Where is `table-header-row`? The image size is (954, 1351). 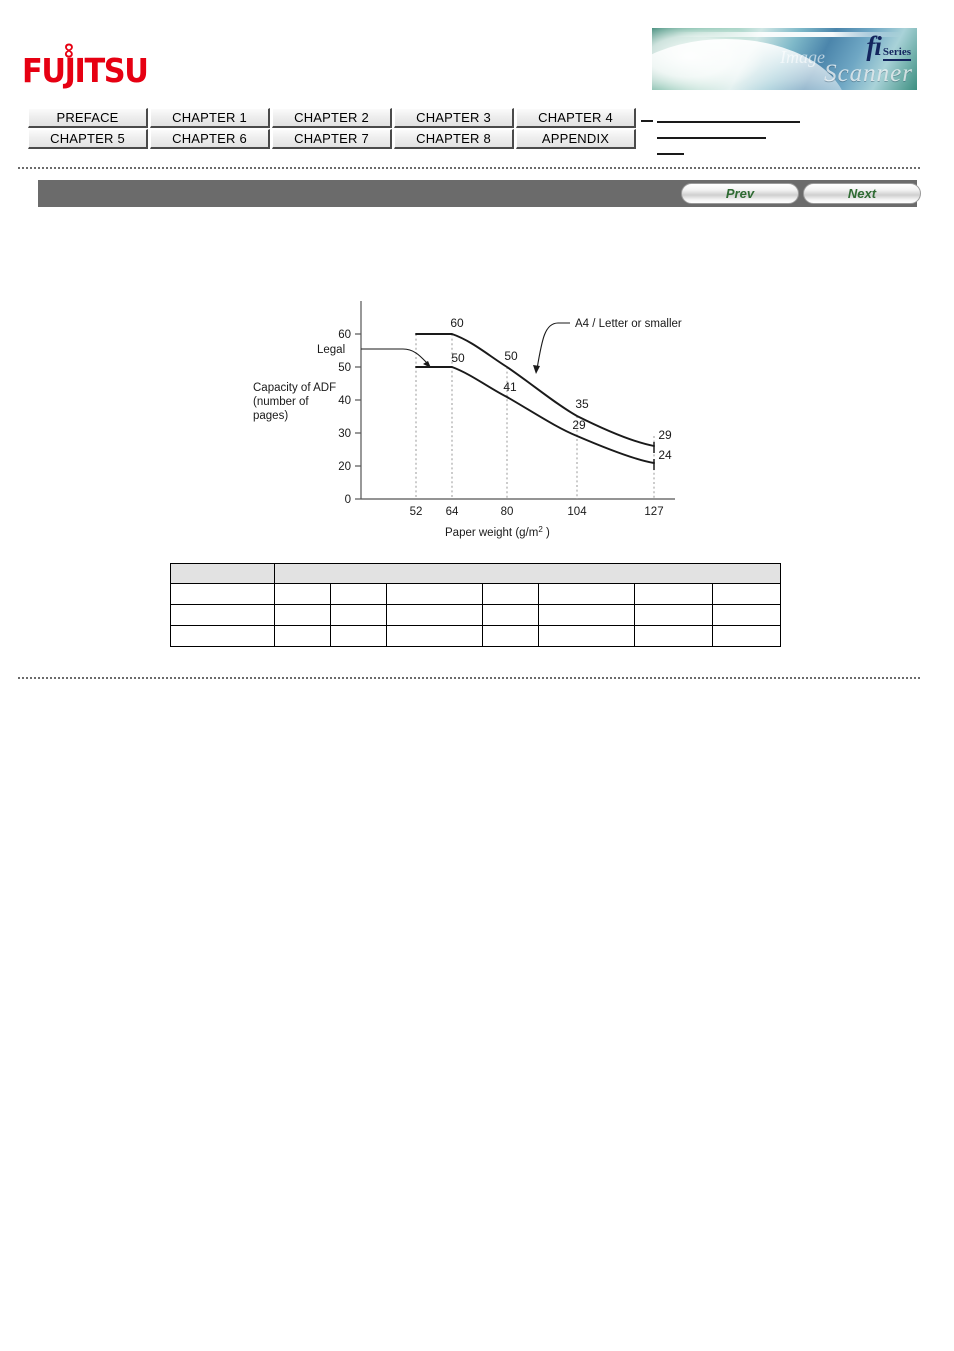 table-header-row is located at coordinates (475, 573).